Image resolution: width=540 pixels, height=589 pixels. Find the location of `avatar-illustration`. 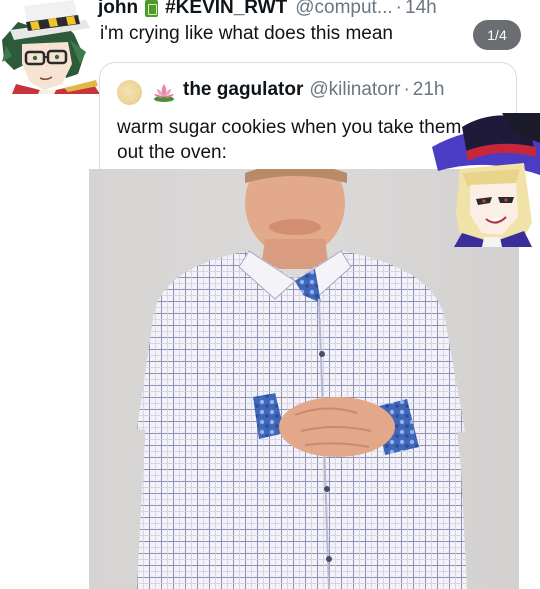

avatar-illustration is located at coordinates (51, 47).